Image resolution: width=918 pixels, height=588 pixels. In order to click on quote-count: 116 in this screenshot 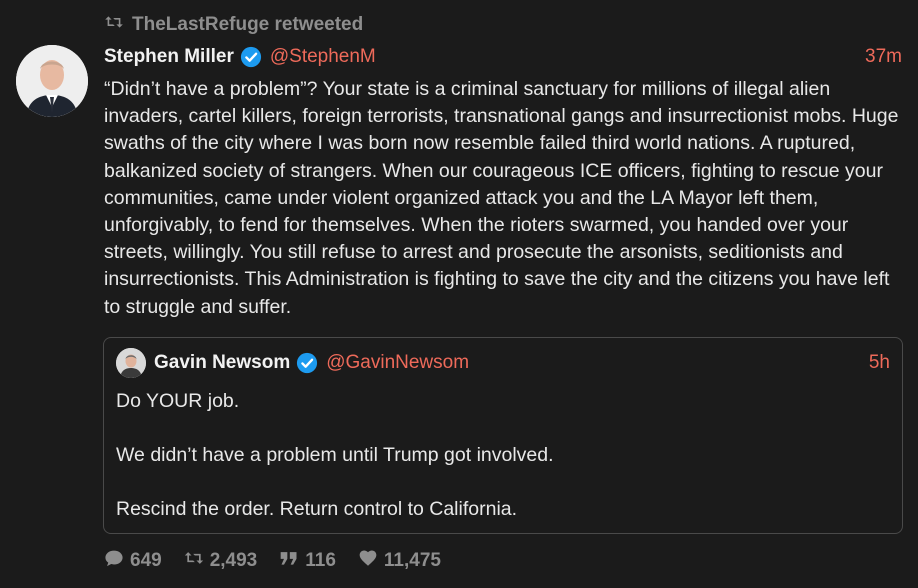, I will do `click(320, 560)`.